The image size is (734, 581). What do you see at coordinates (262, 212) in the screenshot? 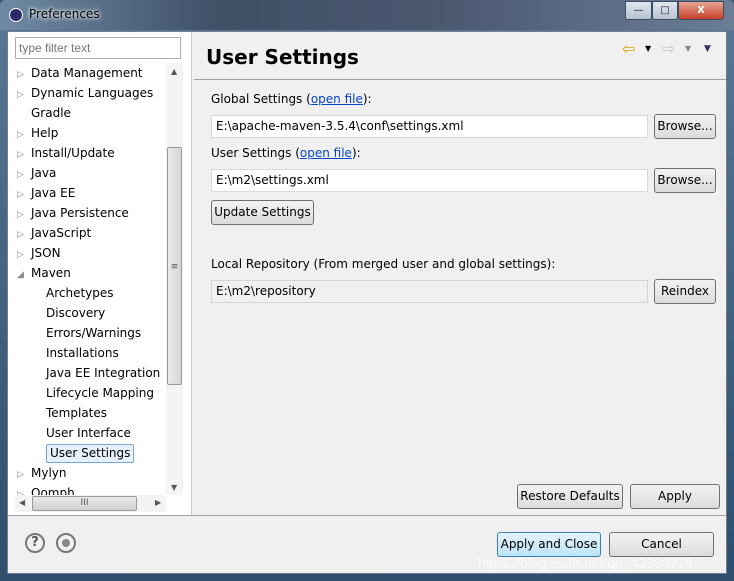
I see `update-settings-button: Update Settings` at bounding box center [262, 212].